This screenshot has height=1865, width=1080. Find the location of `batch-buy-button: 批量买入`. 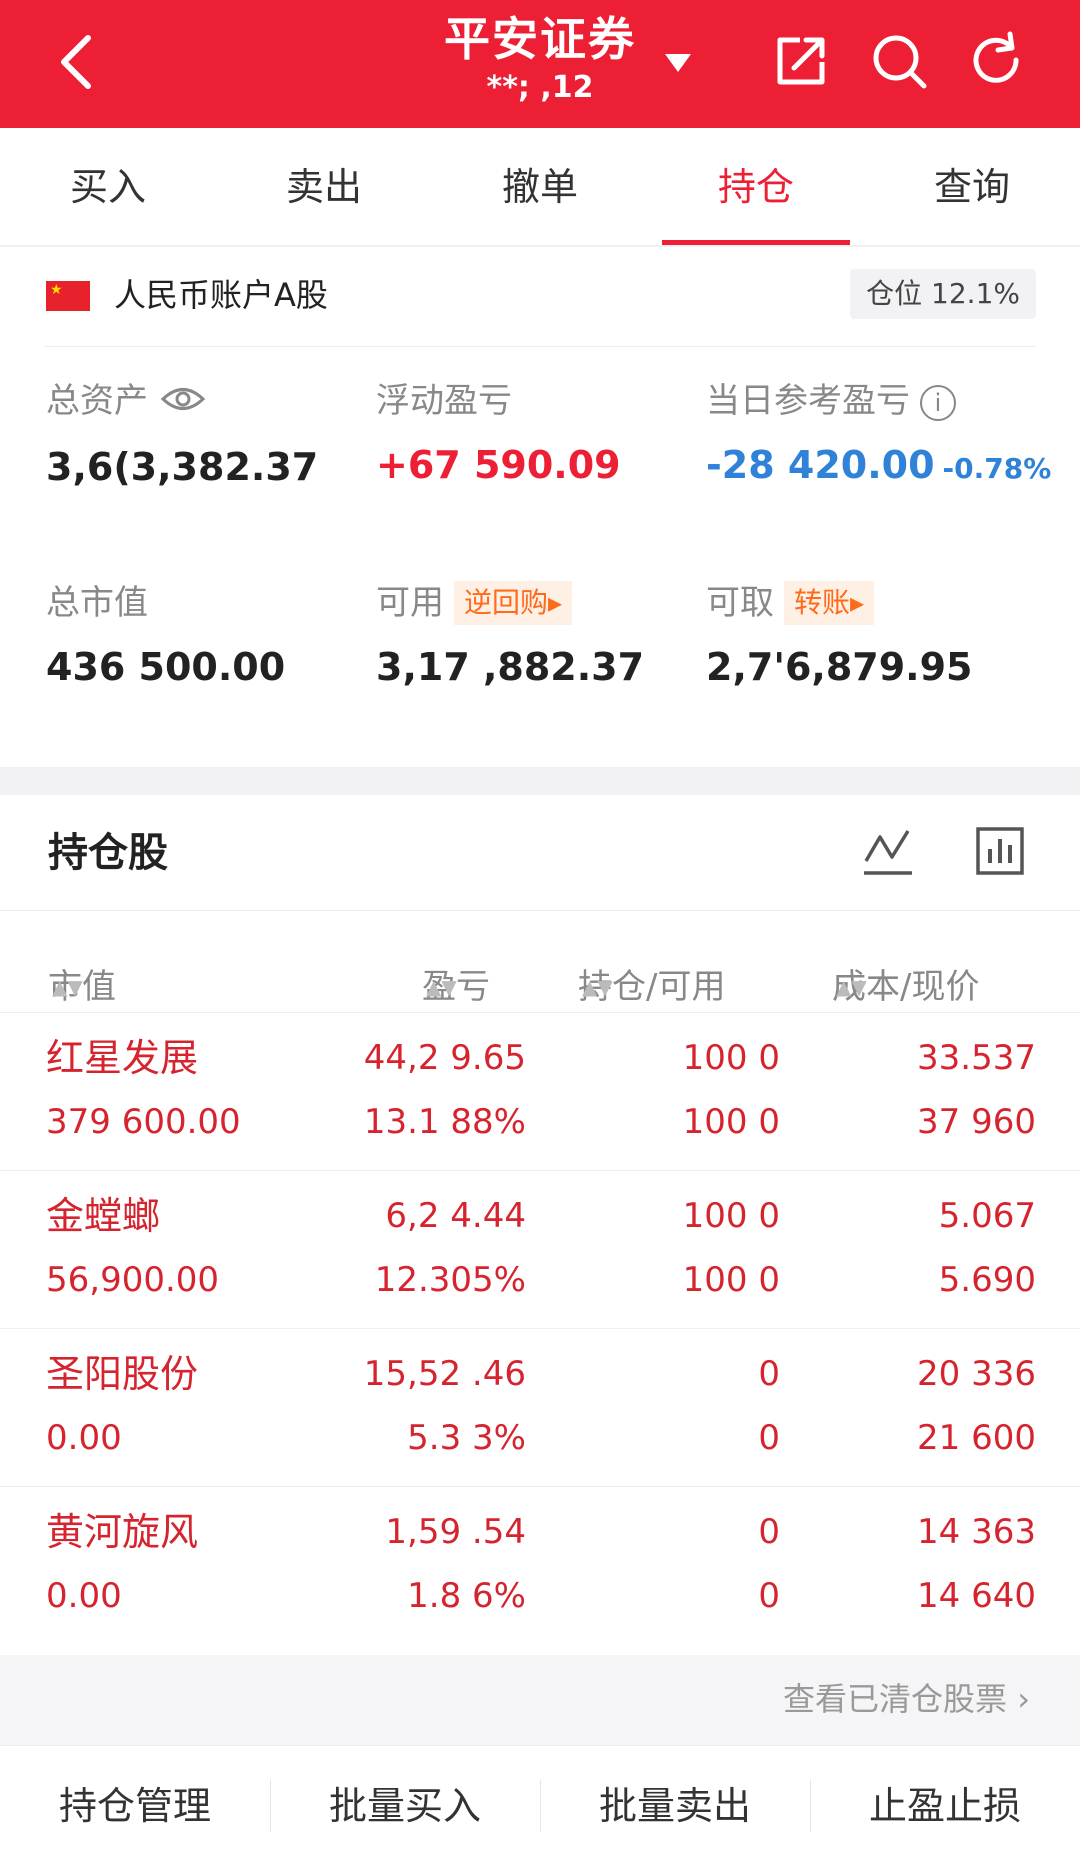

batch-buy-button: 批量买入 is located at coordinates (405, 1805).